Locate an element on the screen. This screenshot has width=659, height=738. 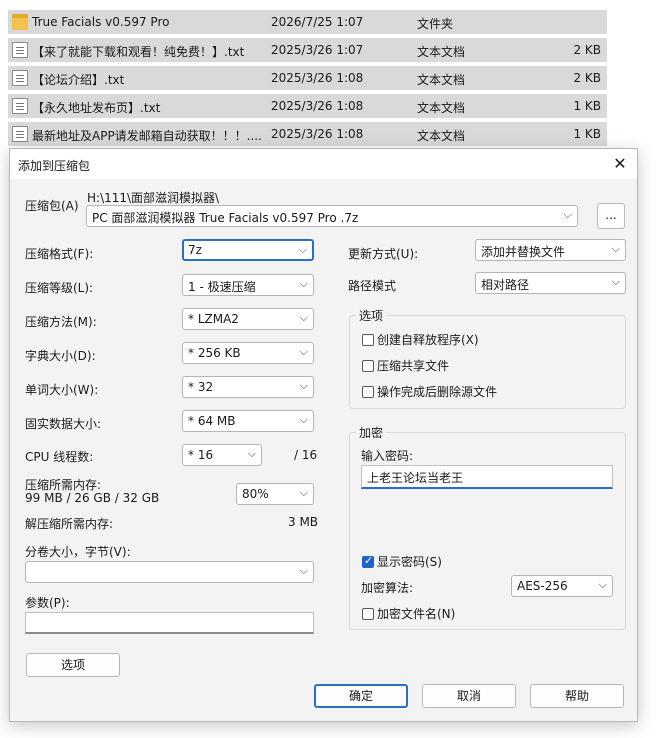
format-value: 7z is located at coordinates (195, 250).